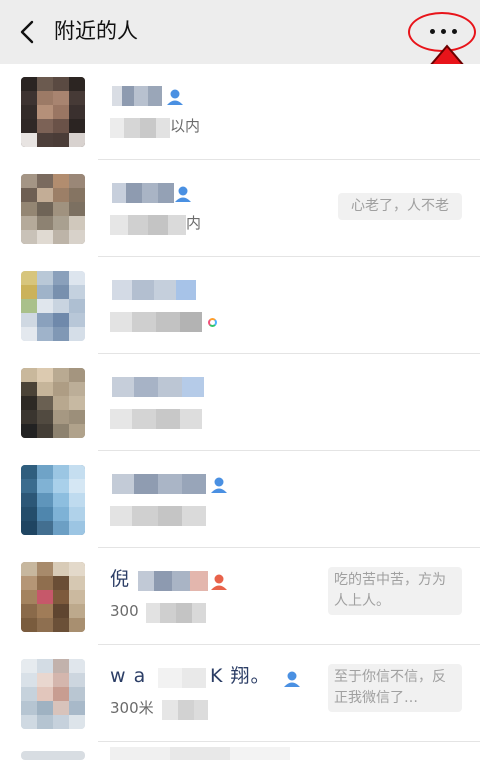 The image size is (480, 760). I want to click on list-item: 以内, so click(240, 112).